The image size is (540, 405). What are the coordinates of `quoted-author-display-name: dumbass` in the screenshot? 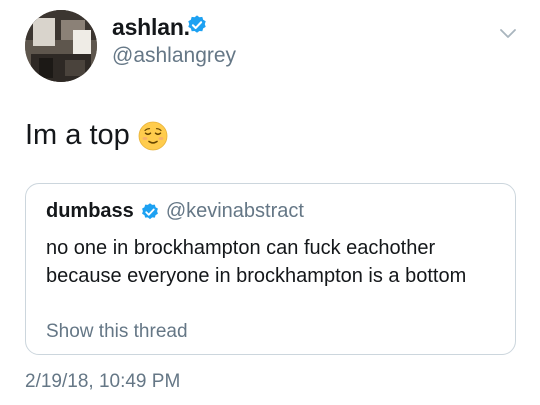 It's located at (90, 211).